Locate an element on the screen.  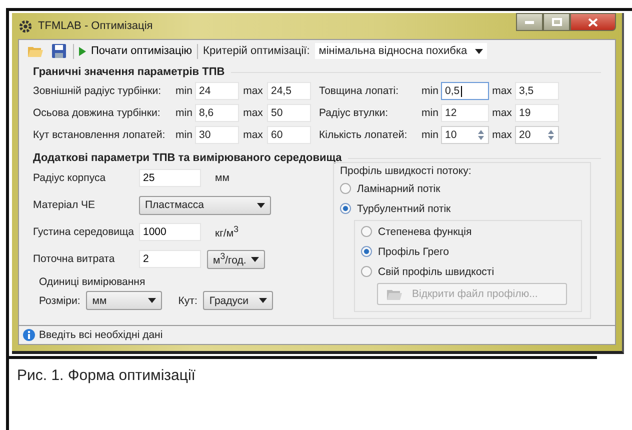
spin-field: 20 is located at coordinates (537, 135).